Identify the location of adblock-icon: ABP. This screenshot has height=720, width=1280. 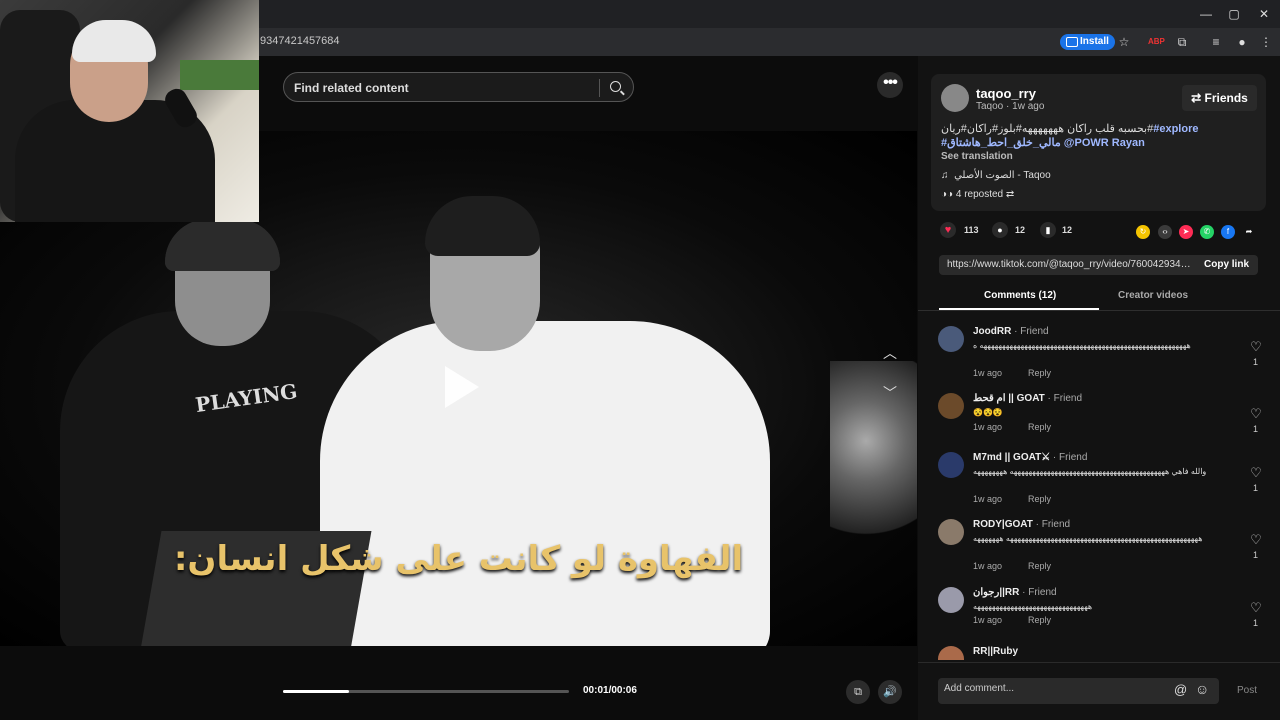
(1156, 42).